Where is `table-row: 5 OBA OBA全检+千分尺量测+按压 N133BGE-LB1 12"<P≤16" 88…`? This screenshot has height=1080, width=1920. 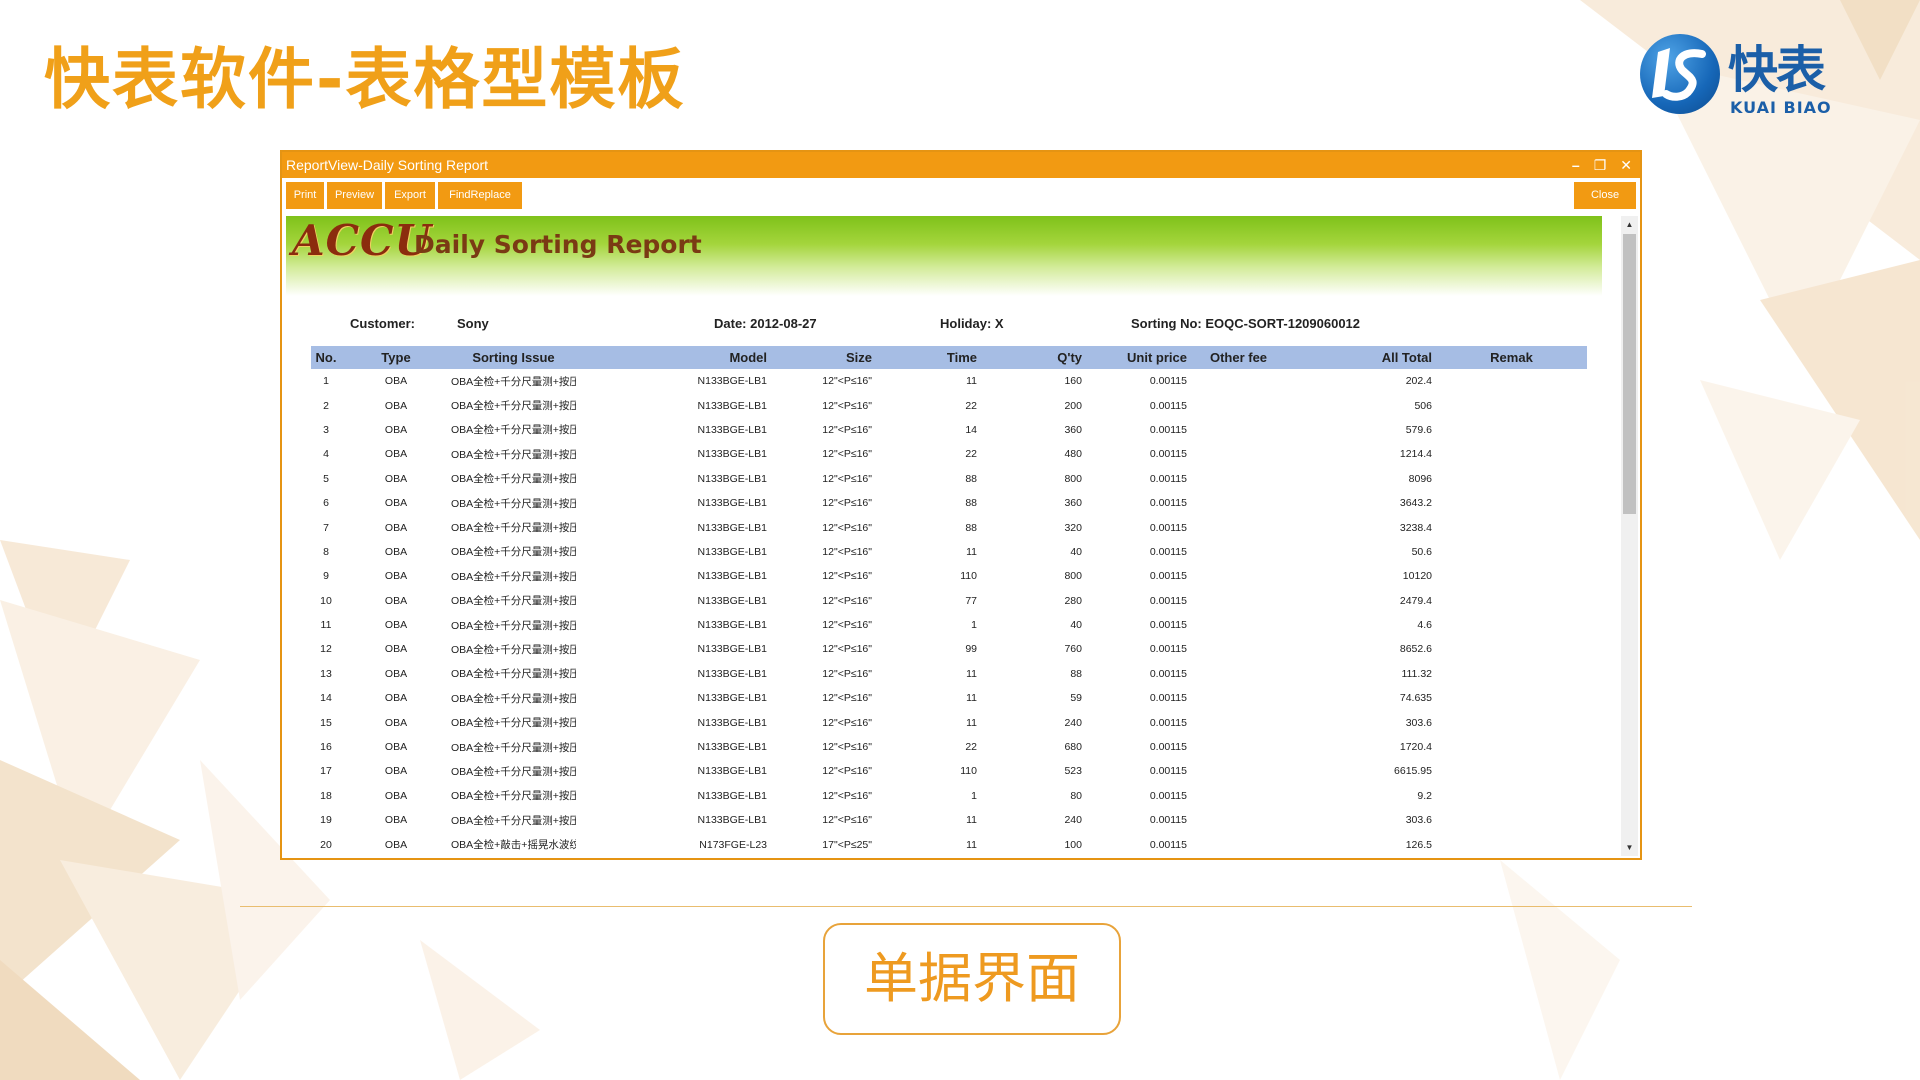
table-row: 5 OBA OBA全检+千分尺量测+按压 N133BGE-LB1 12"<P≤16" 88… is located at coordinates (949, 479).